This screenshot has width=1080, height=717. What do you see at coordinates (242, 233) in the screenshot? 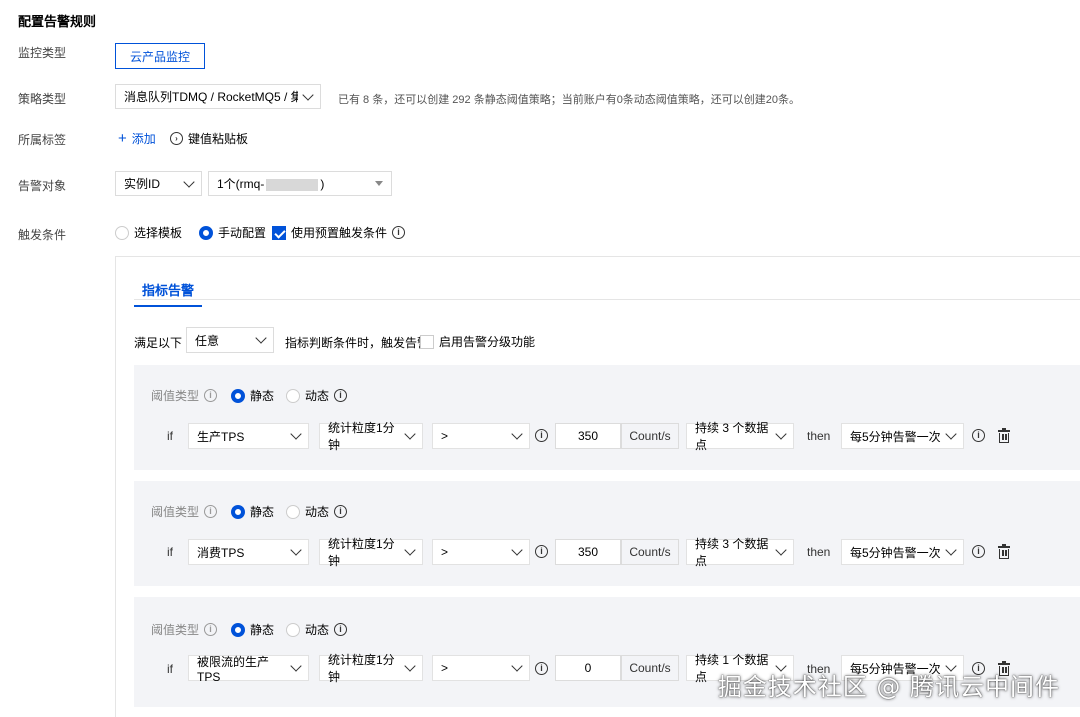
I see `trigger-manual-label: 手动配置` at bounding box center [242, 233].